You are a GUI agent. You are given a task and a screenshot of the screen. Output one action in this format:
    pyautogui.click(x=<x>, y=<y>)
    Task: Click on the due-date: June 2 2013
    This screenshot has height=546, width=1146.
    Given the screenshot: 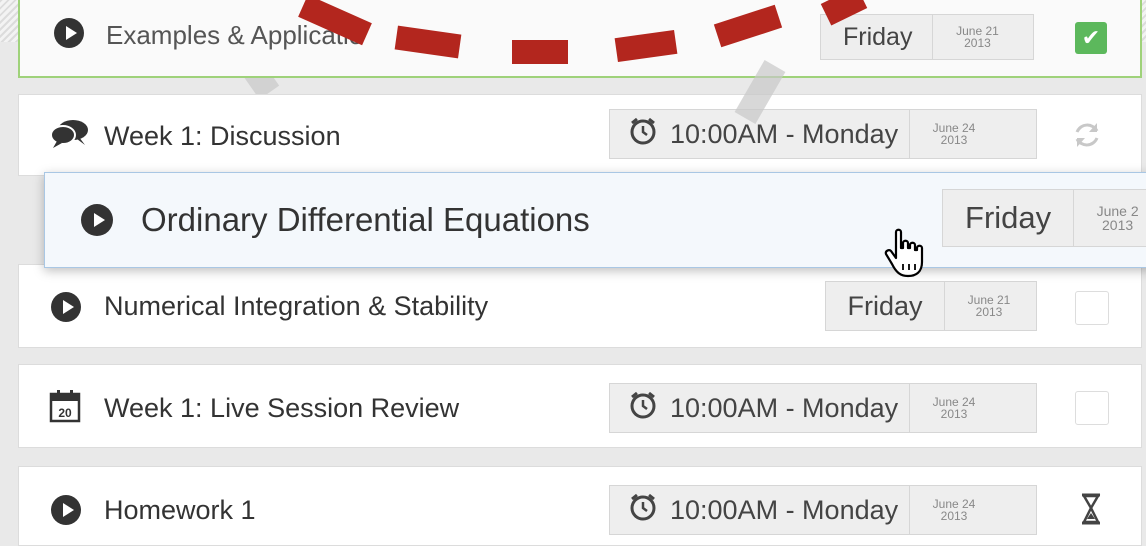 What is the action you would take?
    pyautogui.click(x=1117, y=218)
    